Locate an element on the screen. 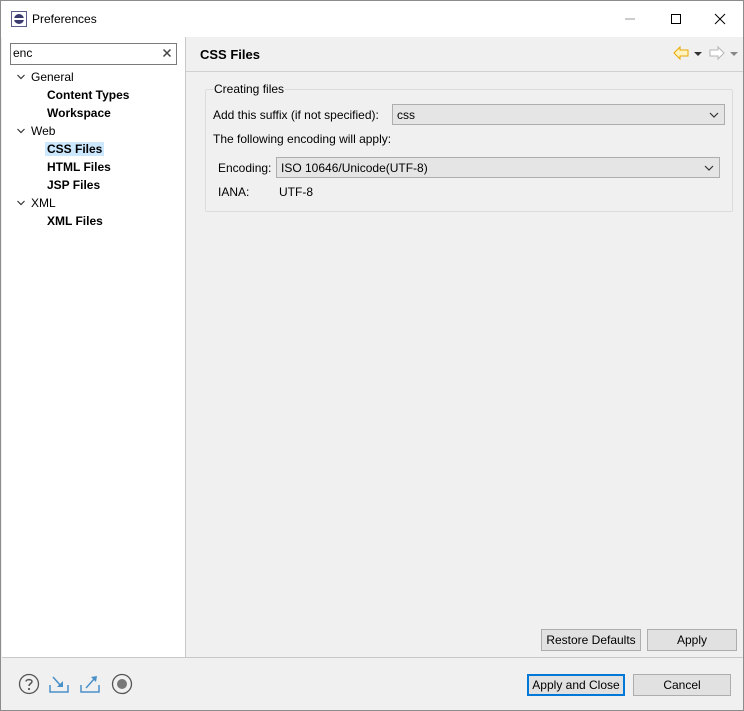  group-title: Creating files is located at coordinates (249, 89).